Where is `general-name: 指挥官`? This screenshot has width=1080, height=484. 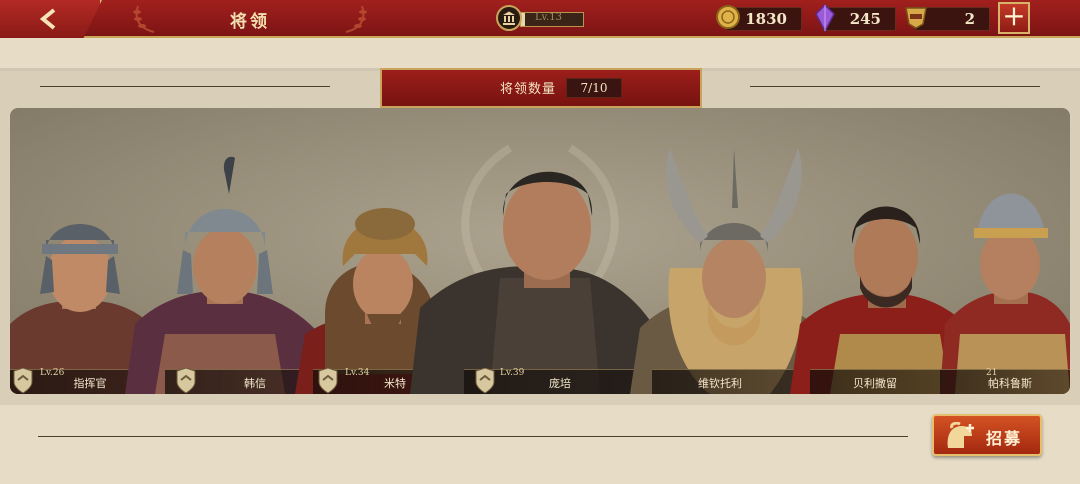 general-name: 指挥官 is located at coordinates (90, 383).